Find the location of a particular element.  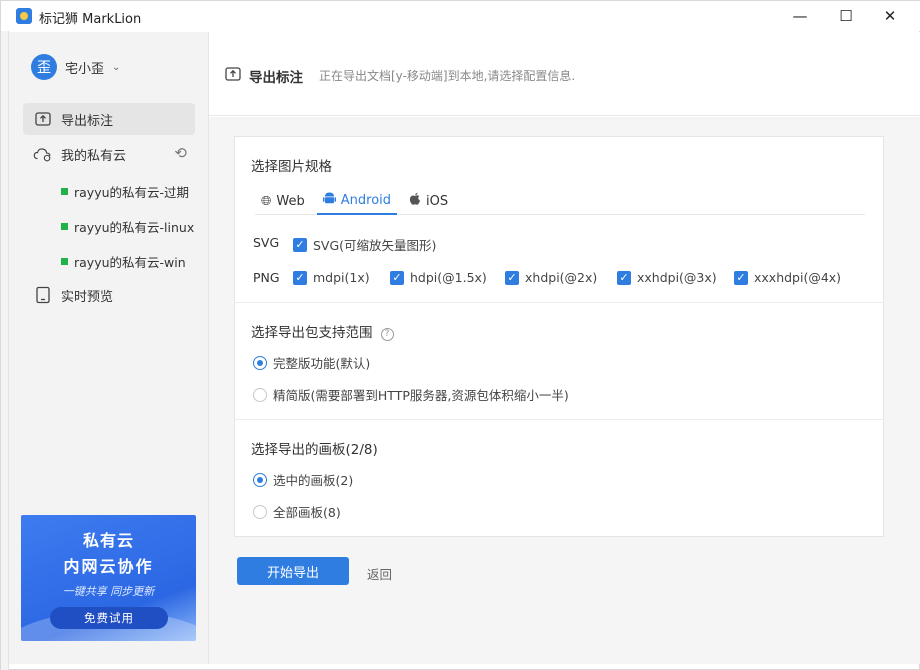

tab-web: 🌐︎ Web is located at coordinates (283, 201).